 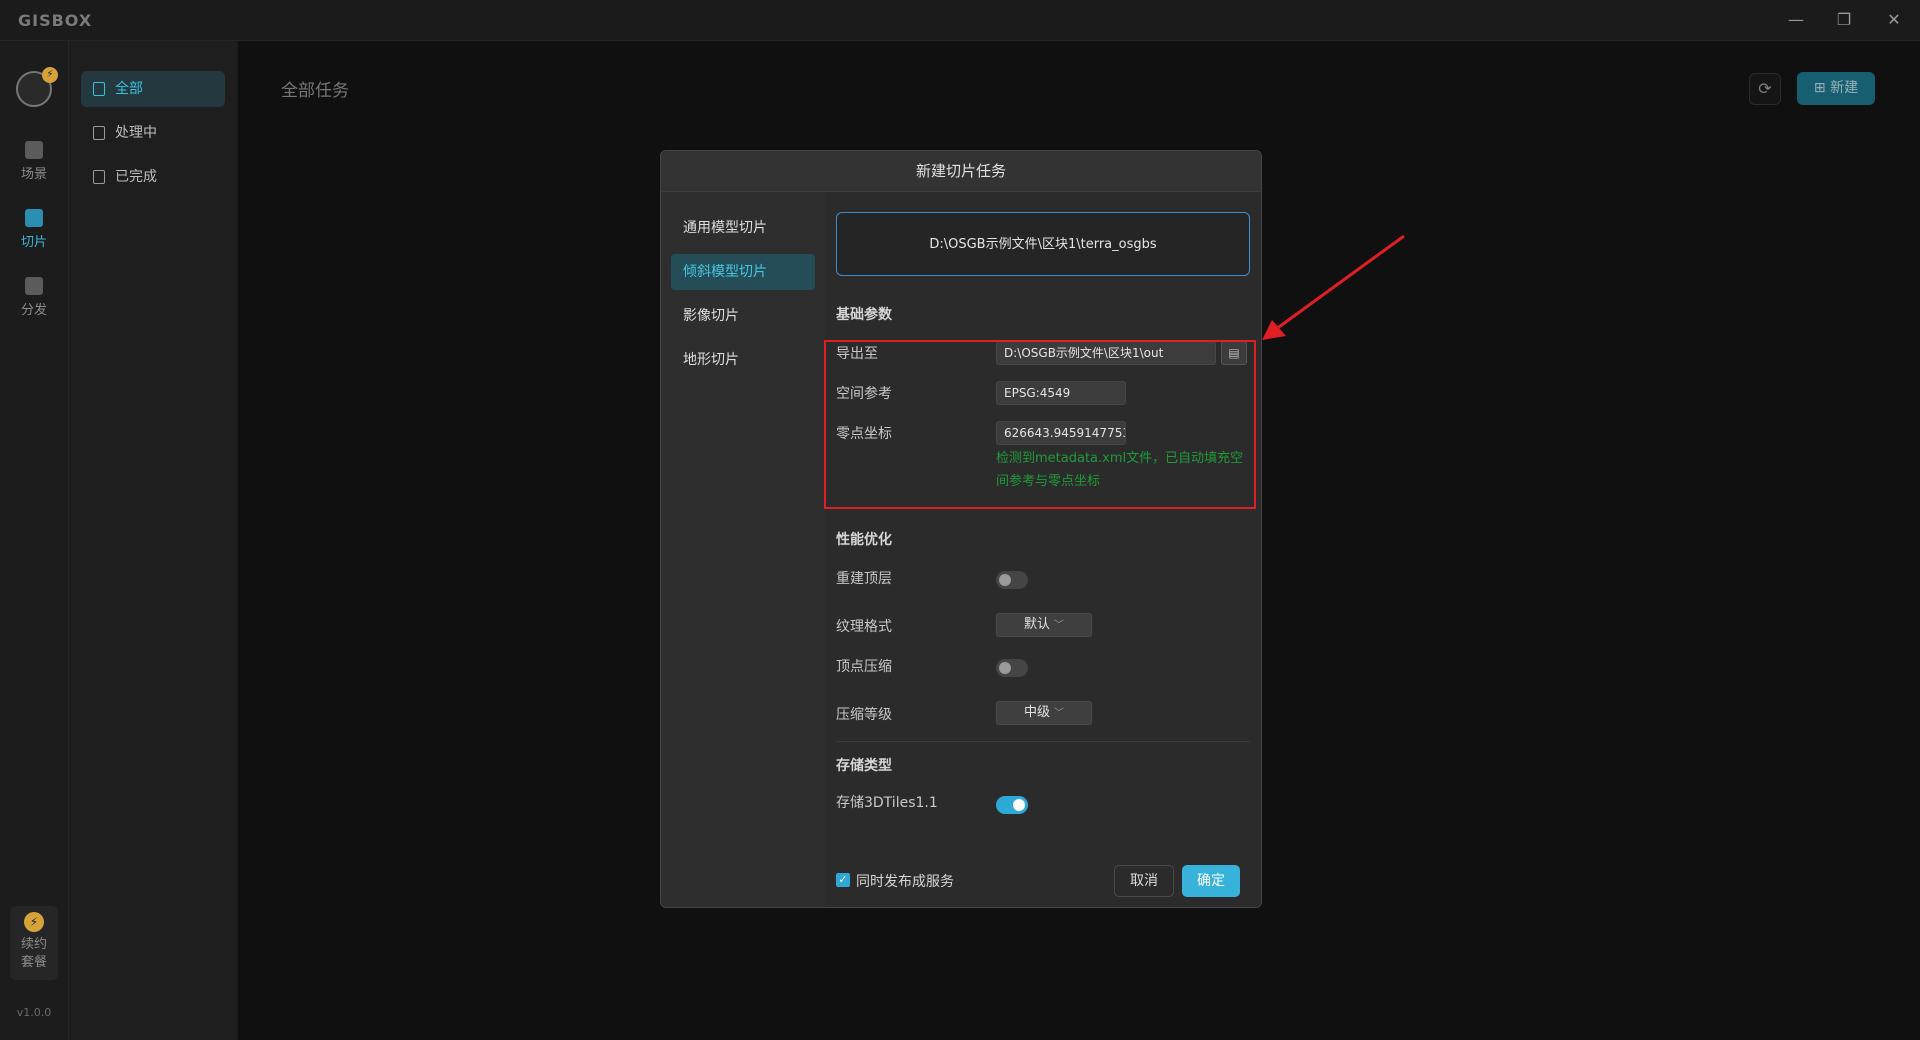 I want to click on rail-item-tiling: 切片, so click(x=34, y=229).